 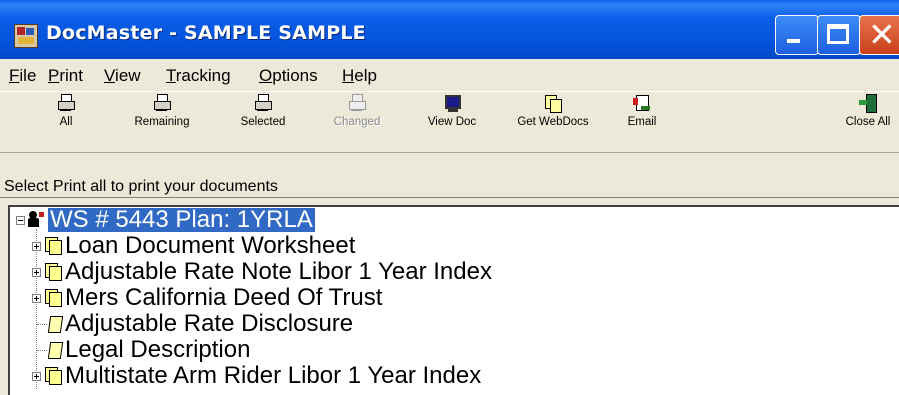 I want to click on print-remaining-label: Remaining, so click(x=162, y=122).